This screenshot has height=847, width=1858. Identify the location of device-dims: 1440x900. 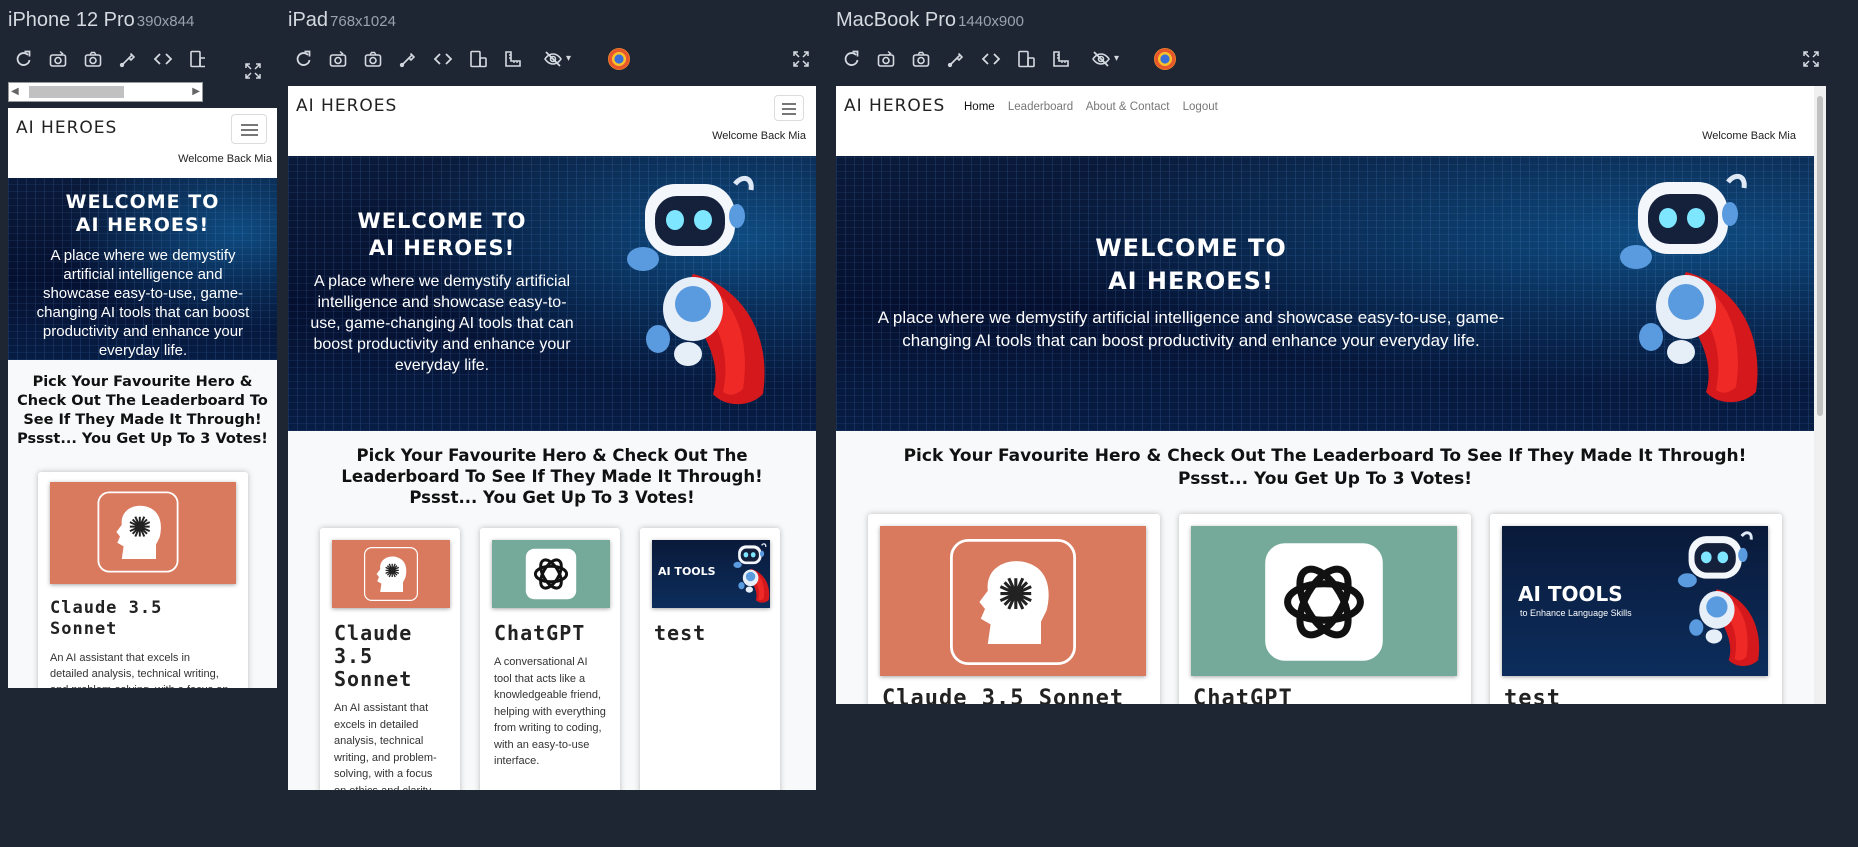
(991, 21).